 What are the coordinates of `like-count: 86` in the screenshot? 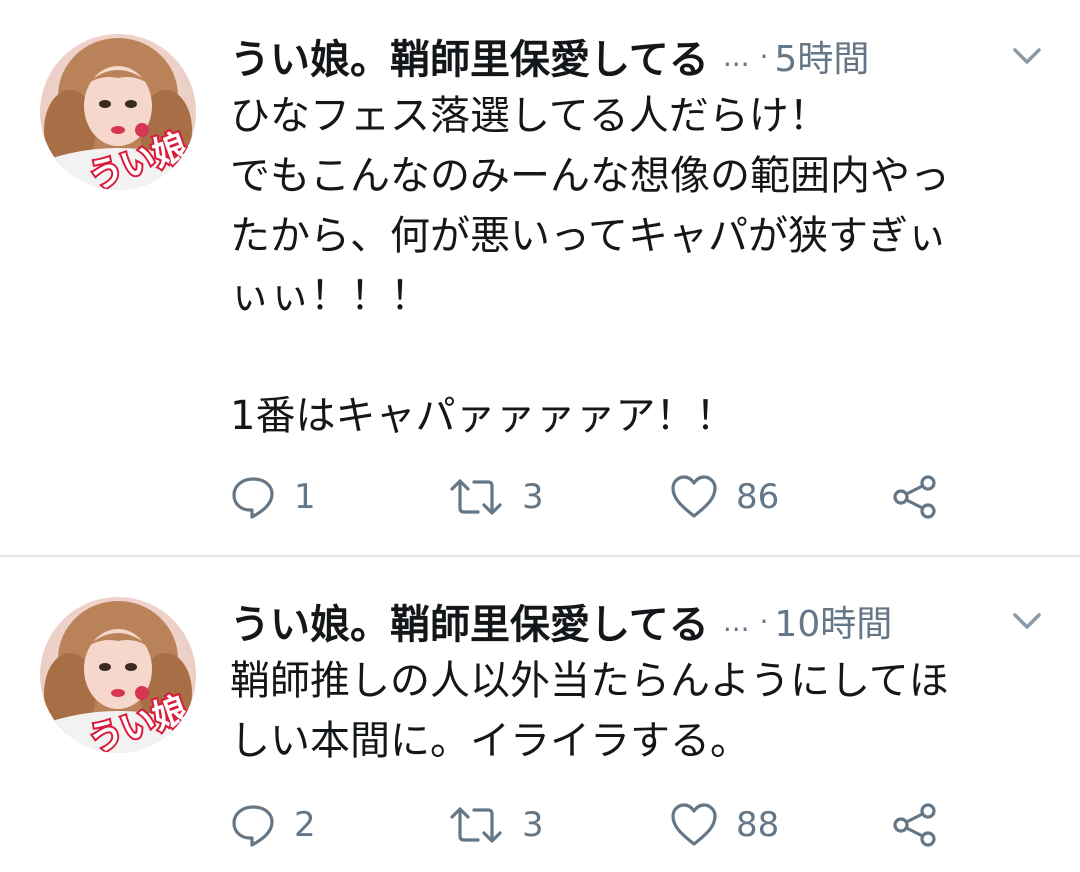 It's located at (758, 497).